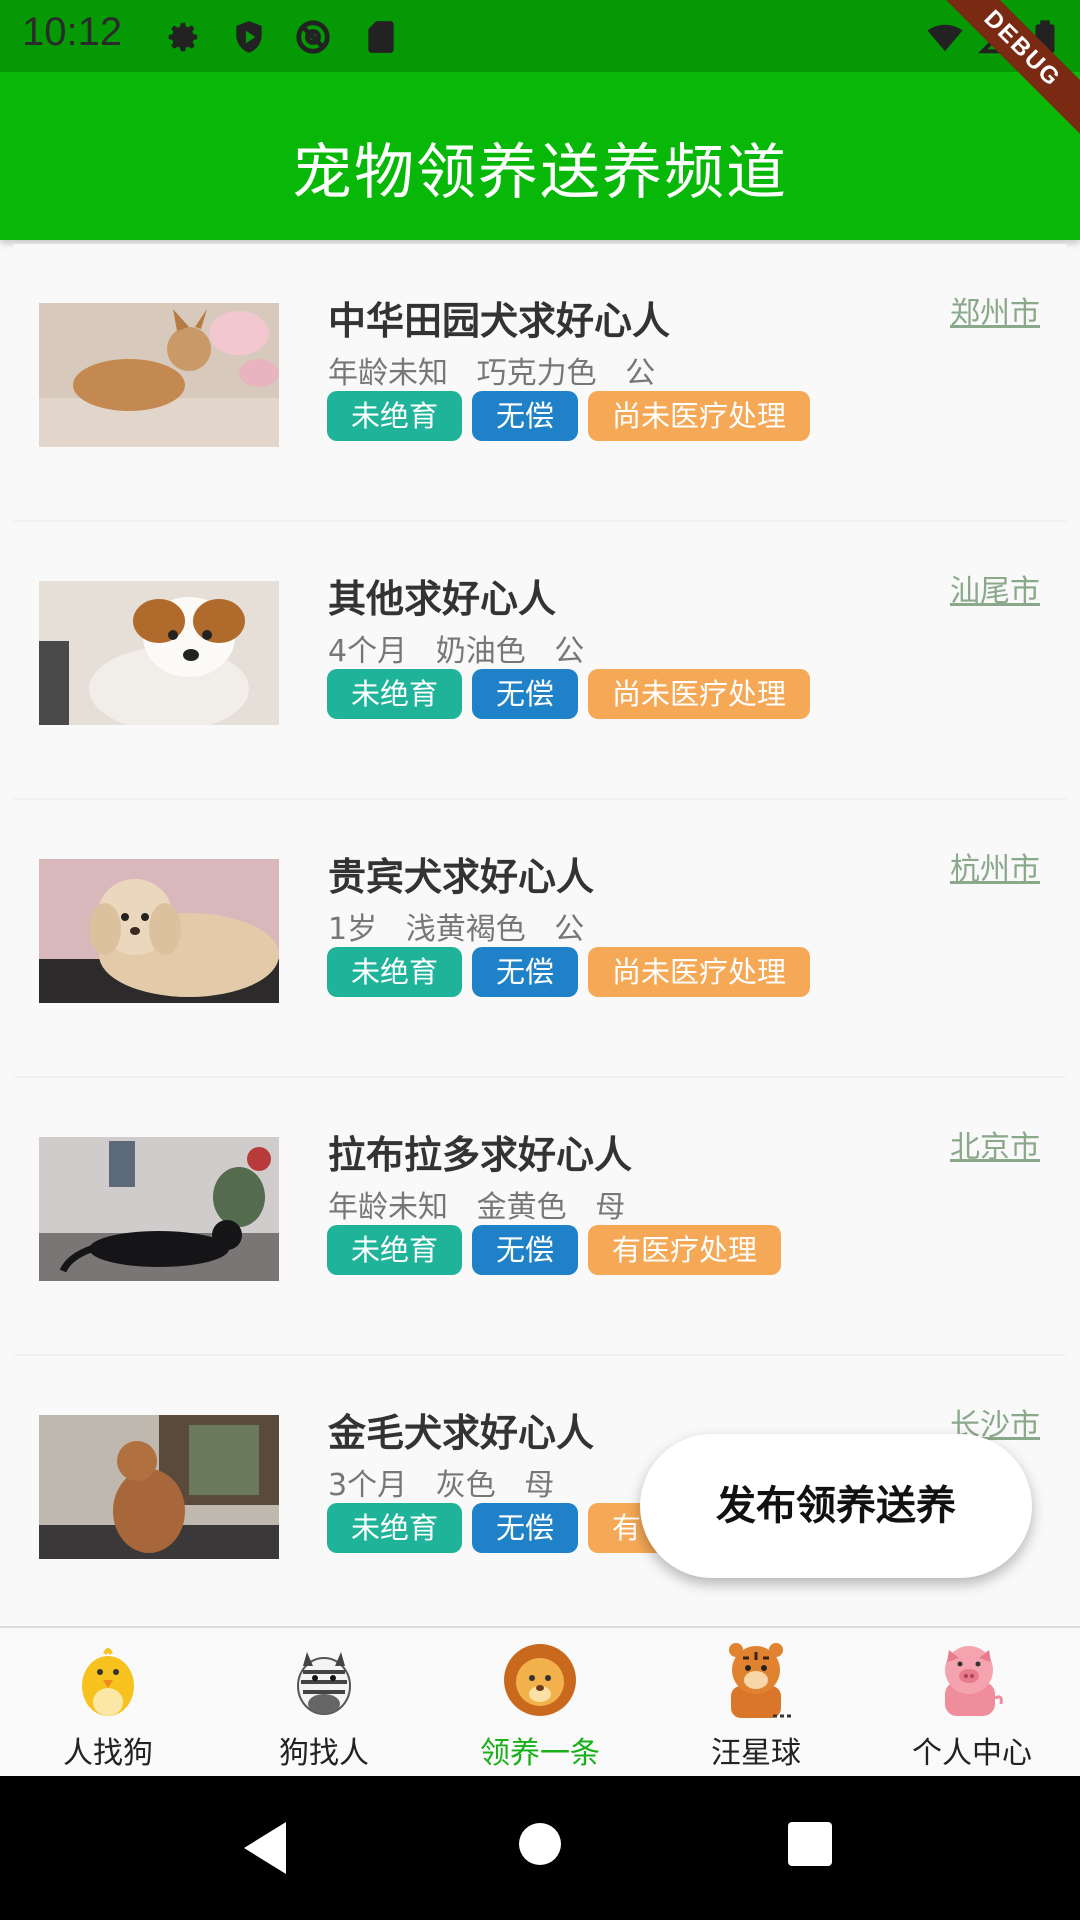 This screenshot has width=1080, height=1920. What do you see at coordinates (249, 37) in the screenshot?
I see `shield-play-icon` at bounding box center [249, 37].